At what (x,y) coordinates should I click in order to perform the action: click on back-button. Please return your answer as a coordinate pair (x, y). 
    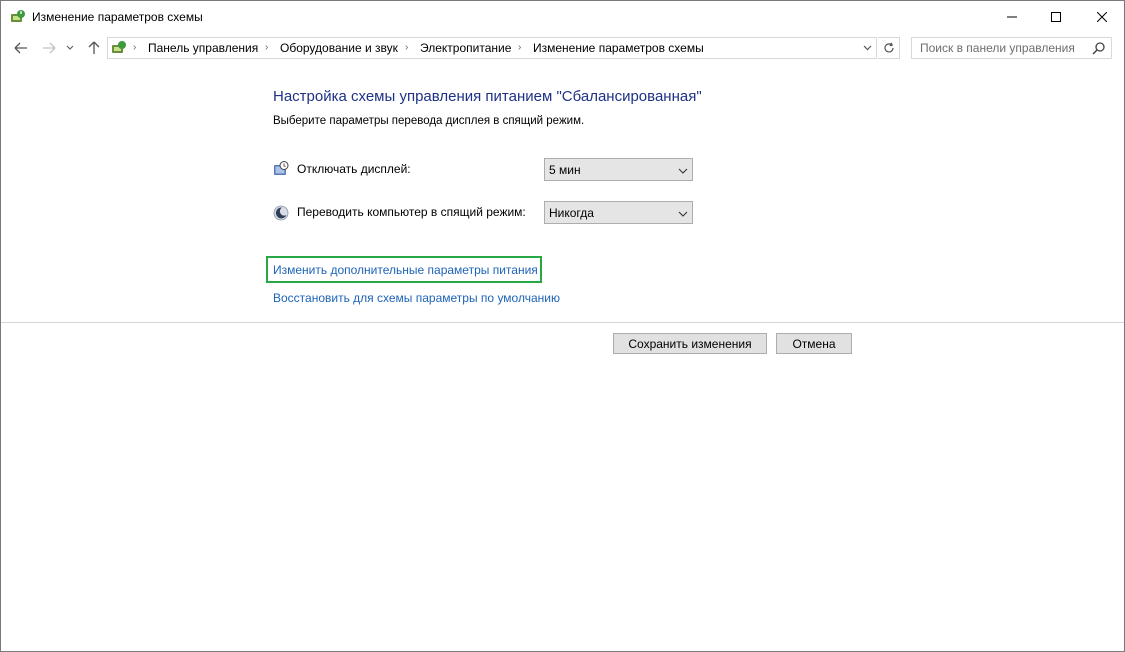
    Looking at the image, I should click on (21, 48).